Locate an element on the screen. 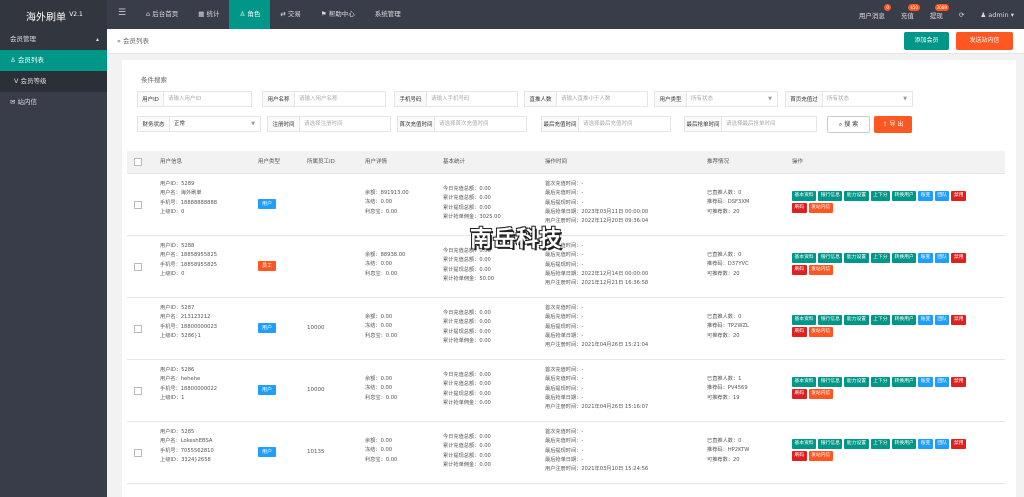  user-messages: 用户消息 0 is located at coordinates (875, 11).